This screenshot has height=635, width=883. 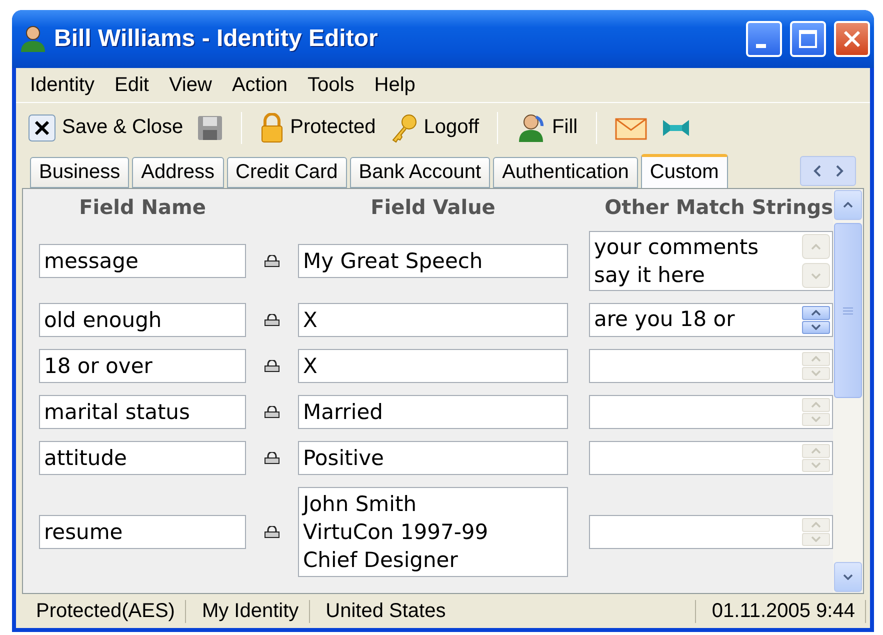 I want to click on column-header: Other Match Strings, so click(x=718, y=207).